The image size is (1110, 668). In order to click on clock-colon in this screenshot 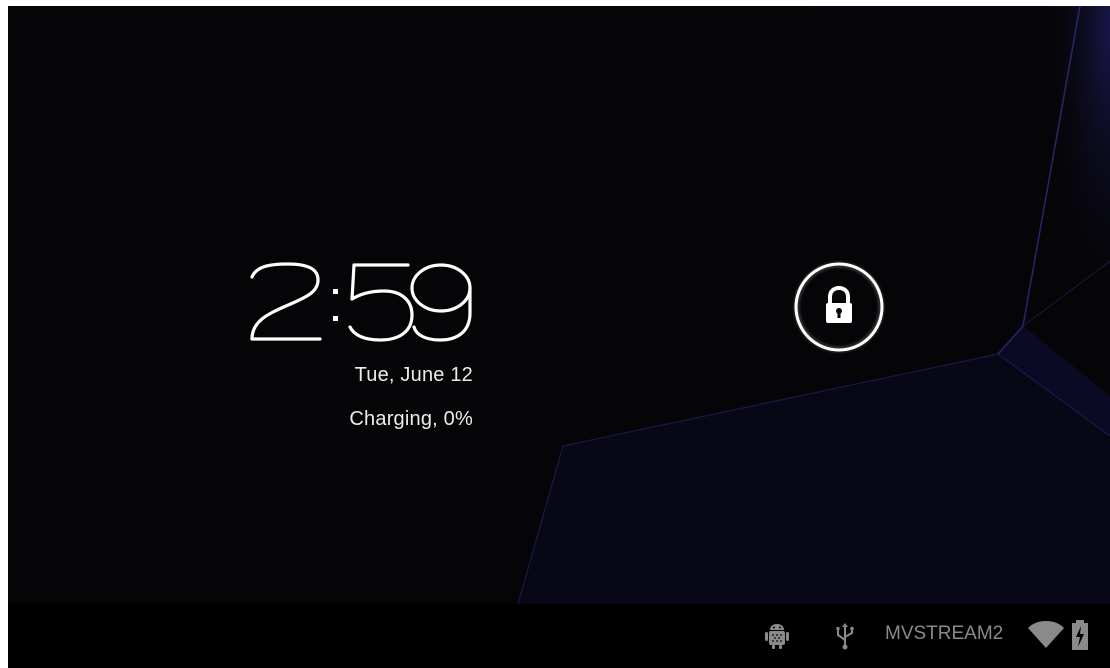, I will do `click(335, 305)`.